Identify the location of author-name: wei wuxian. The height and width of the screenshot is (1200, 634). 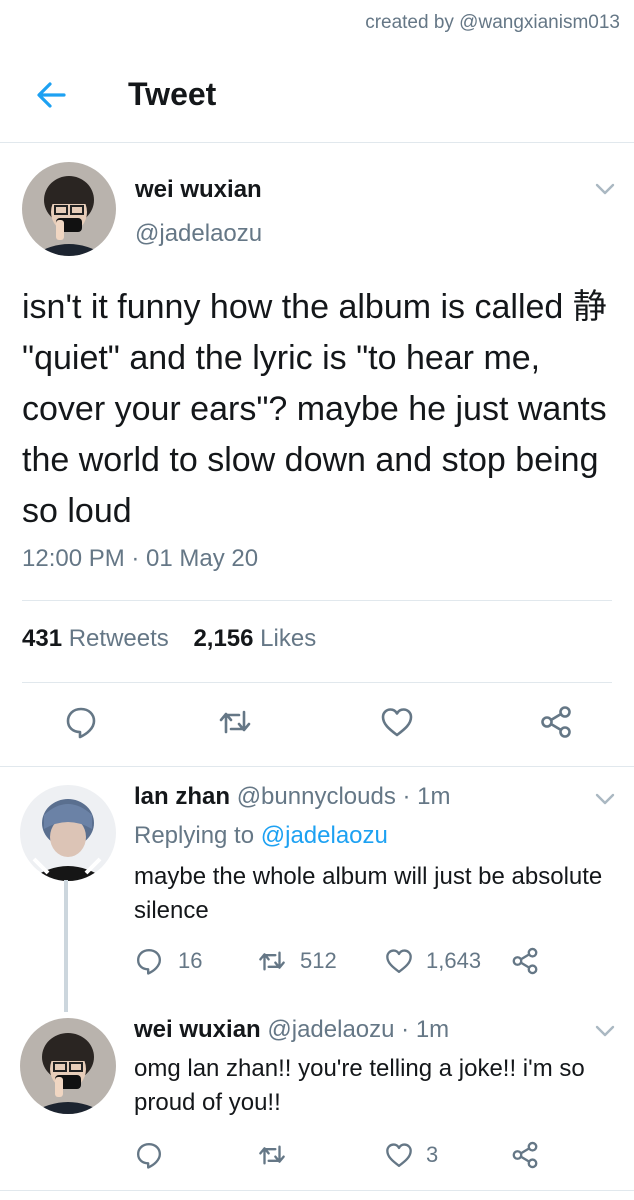
(198, 190).